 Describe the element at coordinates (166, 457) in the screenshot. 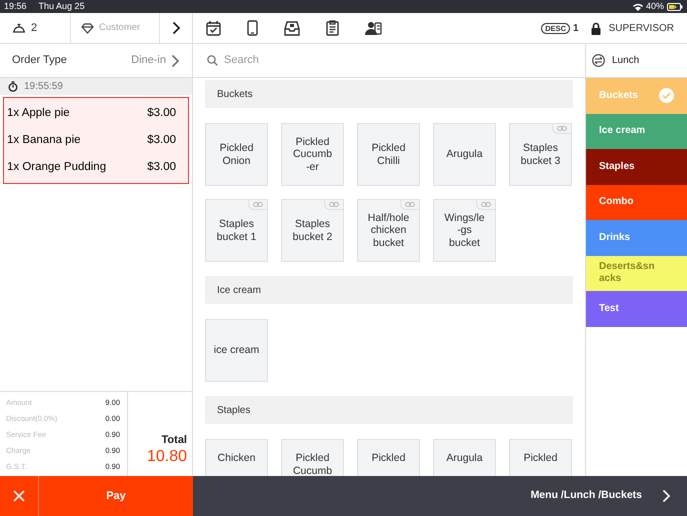

I see `total-amount: 10.80` at that location.